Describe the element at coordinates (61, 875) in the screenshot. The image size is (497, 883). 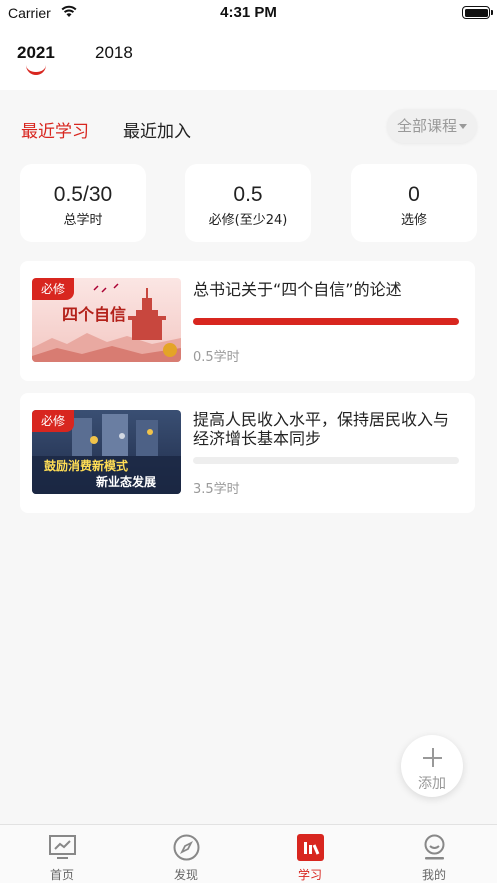
I see `tab-label: 首页` at that location.